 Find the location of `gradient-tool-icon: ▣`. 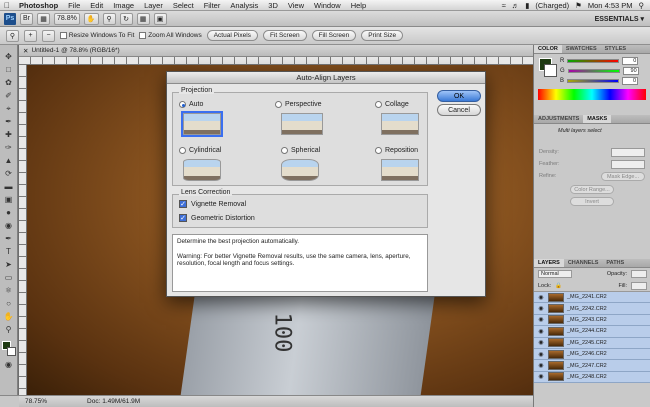

gradient-tool-icon: ▣ is located at coordinates (9, 199).